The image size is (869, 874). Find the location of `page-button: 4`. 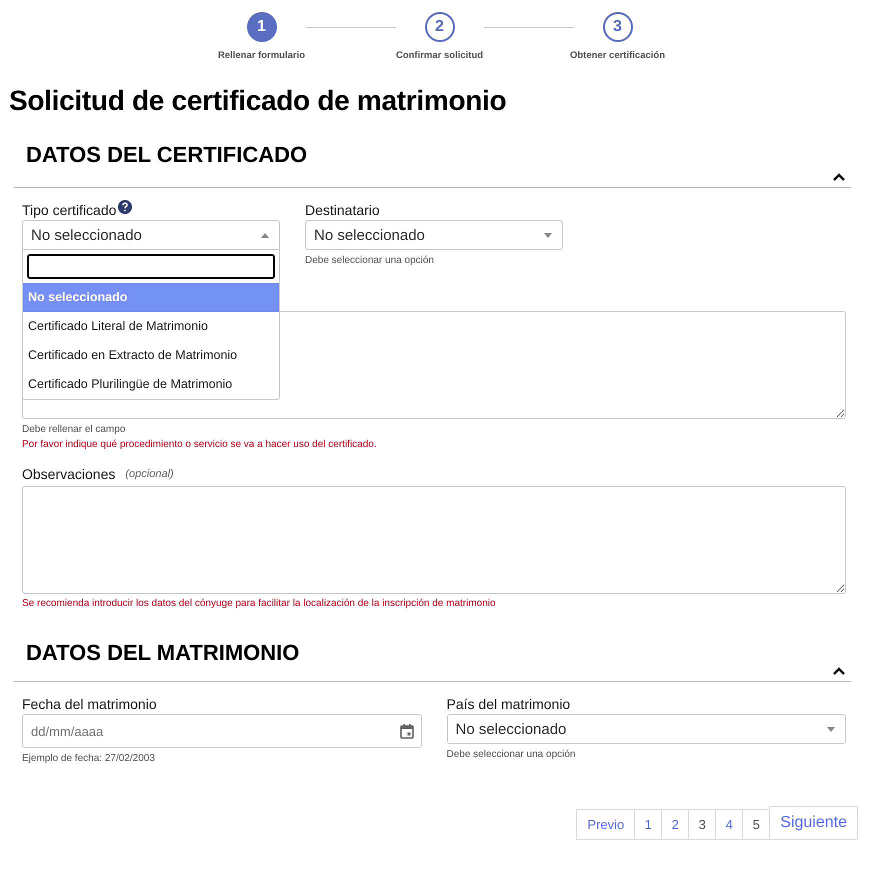

page-button: 4 is located at coordinates (729, 824).